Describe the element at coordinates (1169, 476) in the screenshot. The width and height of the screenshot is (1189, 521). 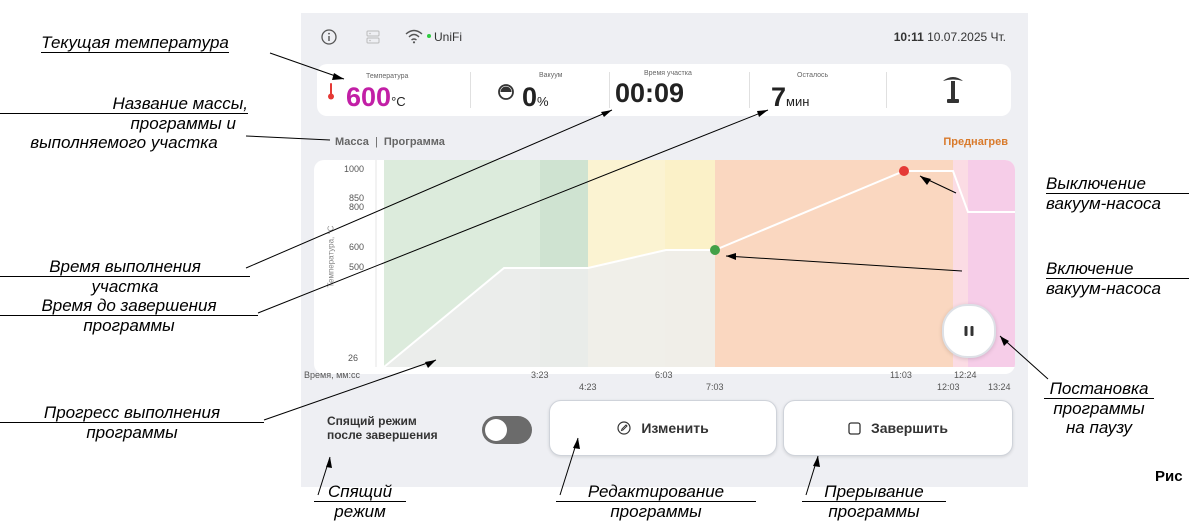
I see `figure-caption: Рис` at that location.